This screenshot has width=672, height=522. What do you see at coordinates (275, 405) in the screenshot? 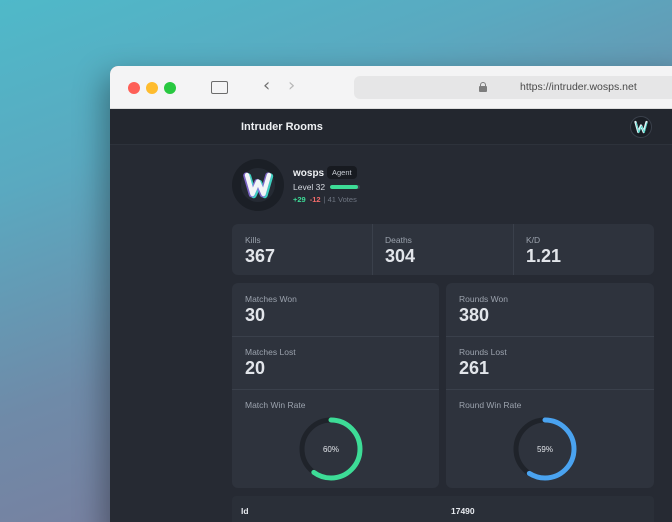
I see `match-win-rate-label: Match Win Rate` at bounding box center [275, 405].